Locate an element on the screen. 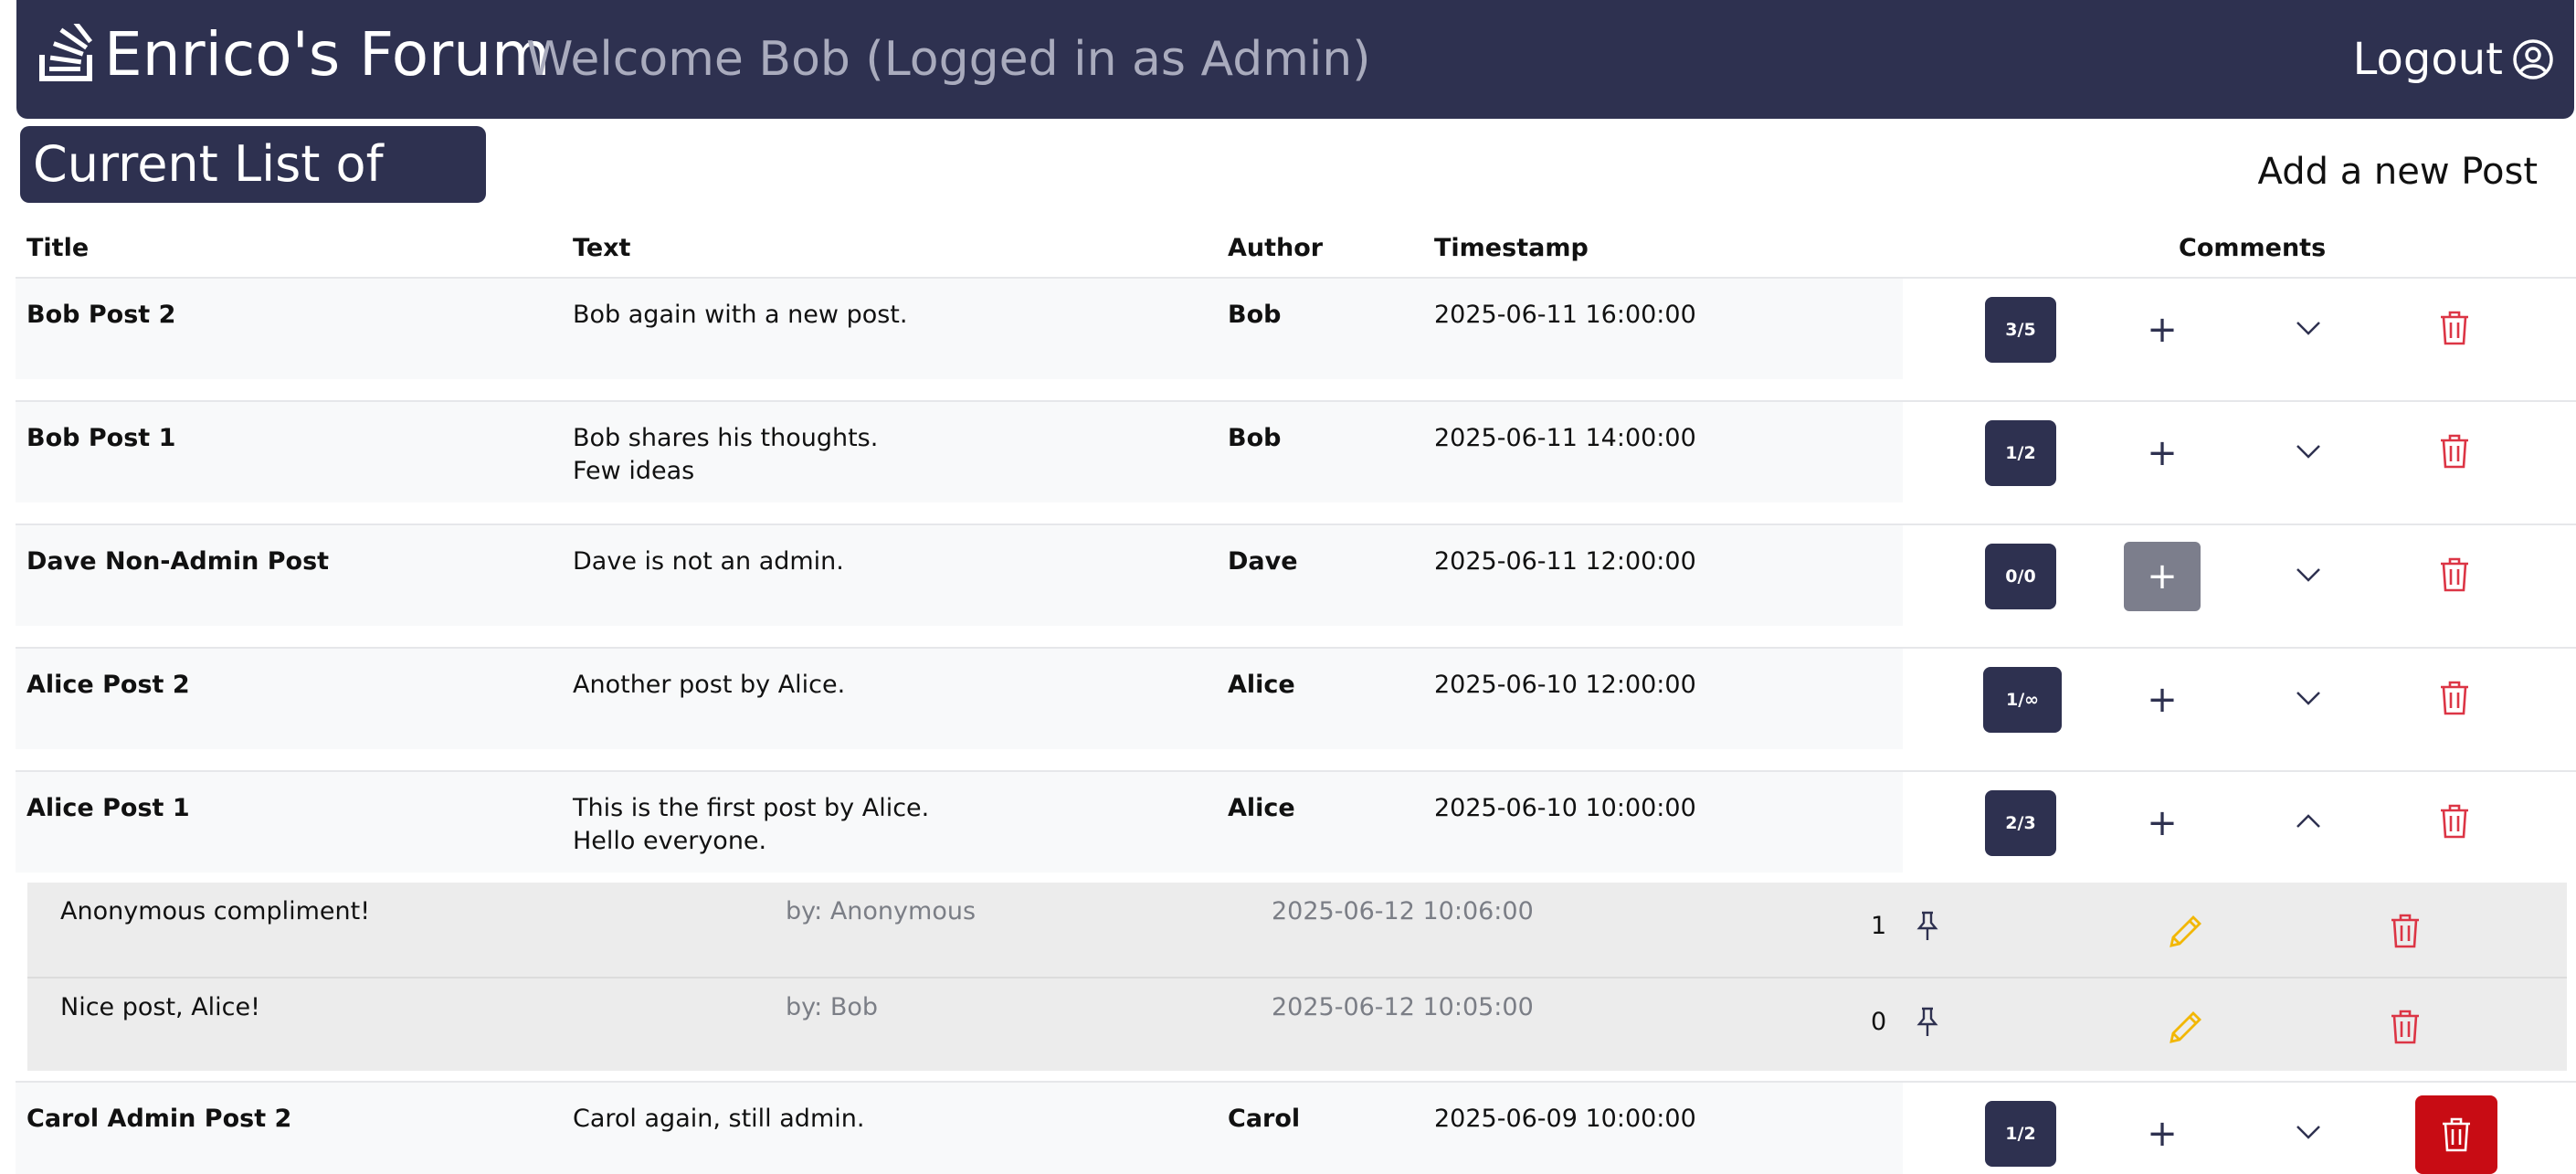 The width and height of the screenshot is (2576, 1174). comment-text: Anonymous compliment! is located at coordinates (215, 911).